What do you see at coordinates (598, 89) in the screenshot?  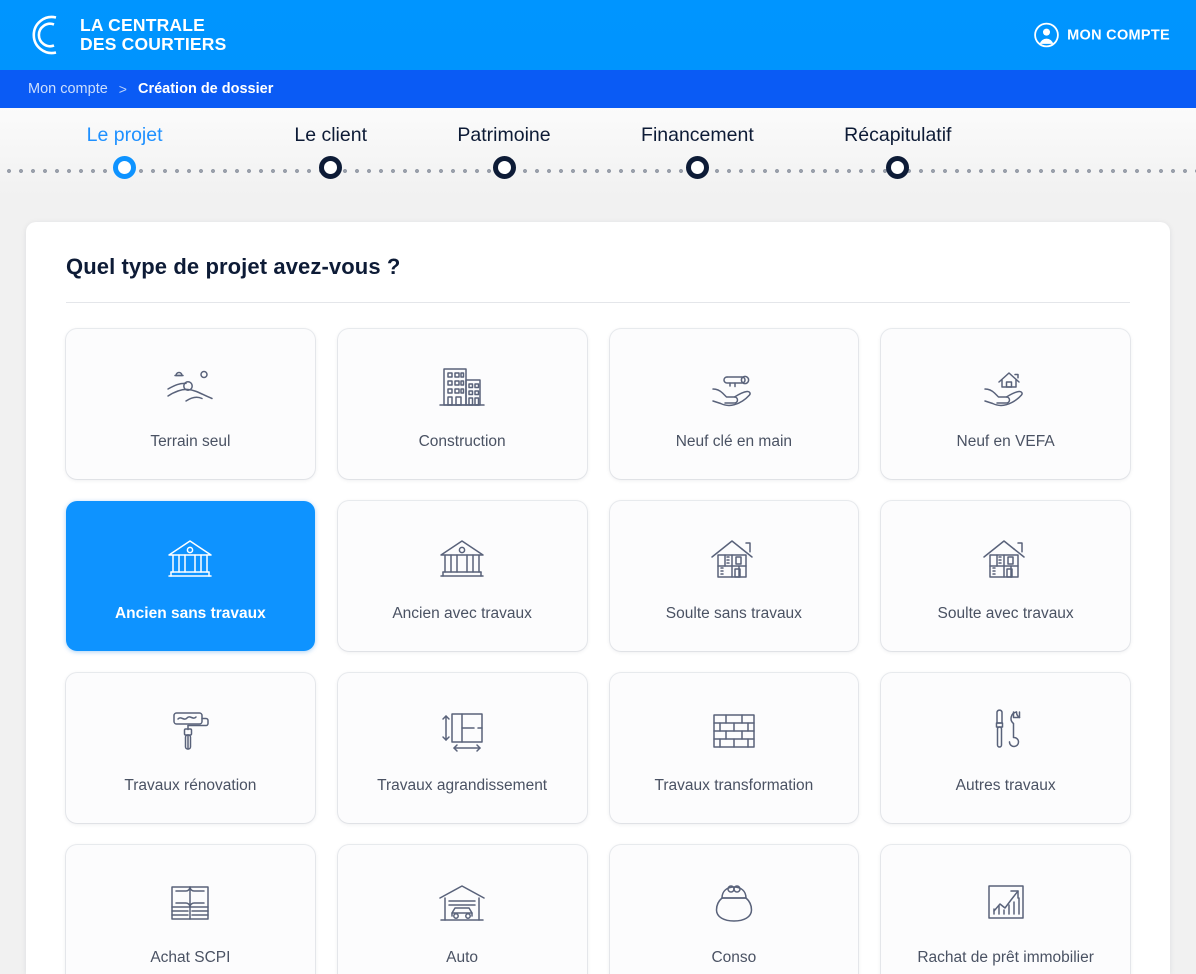 I see `breadcrumb: Mon compte > Création de dossier` at bounding box center [598, 89].